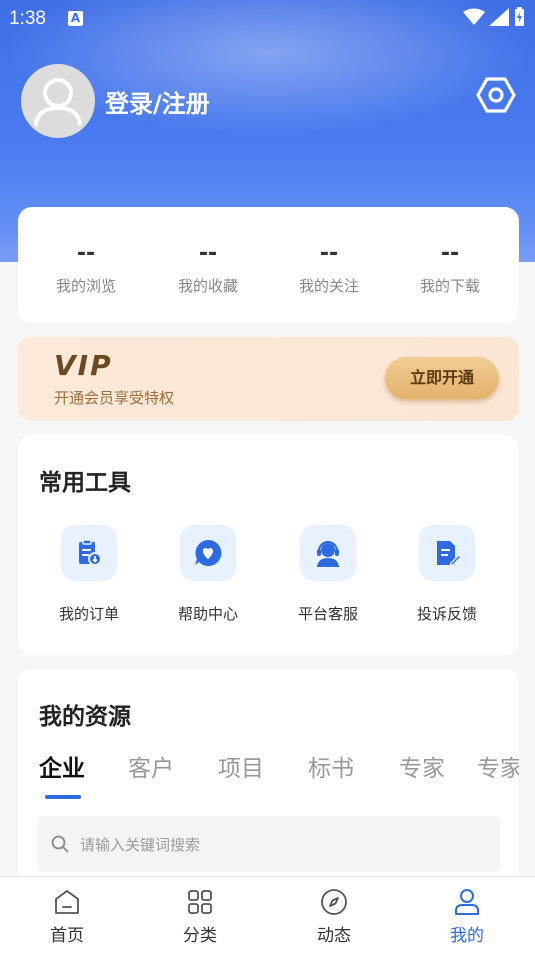 This screenshot has height=953, width=535. Describe the element at coordinates (200, 902) in the screenshot. I see `category-icon` at that location.